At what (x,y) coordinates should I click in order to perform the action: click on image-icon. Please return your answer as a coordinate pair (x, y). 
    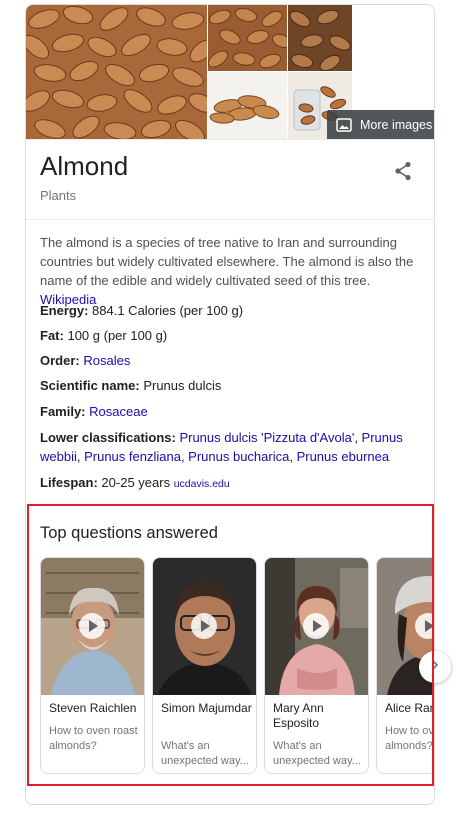
    Looking at the image, I should click on (344, 124).